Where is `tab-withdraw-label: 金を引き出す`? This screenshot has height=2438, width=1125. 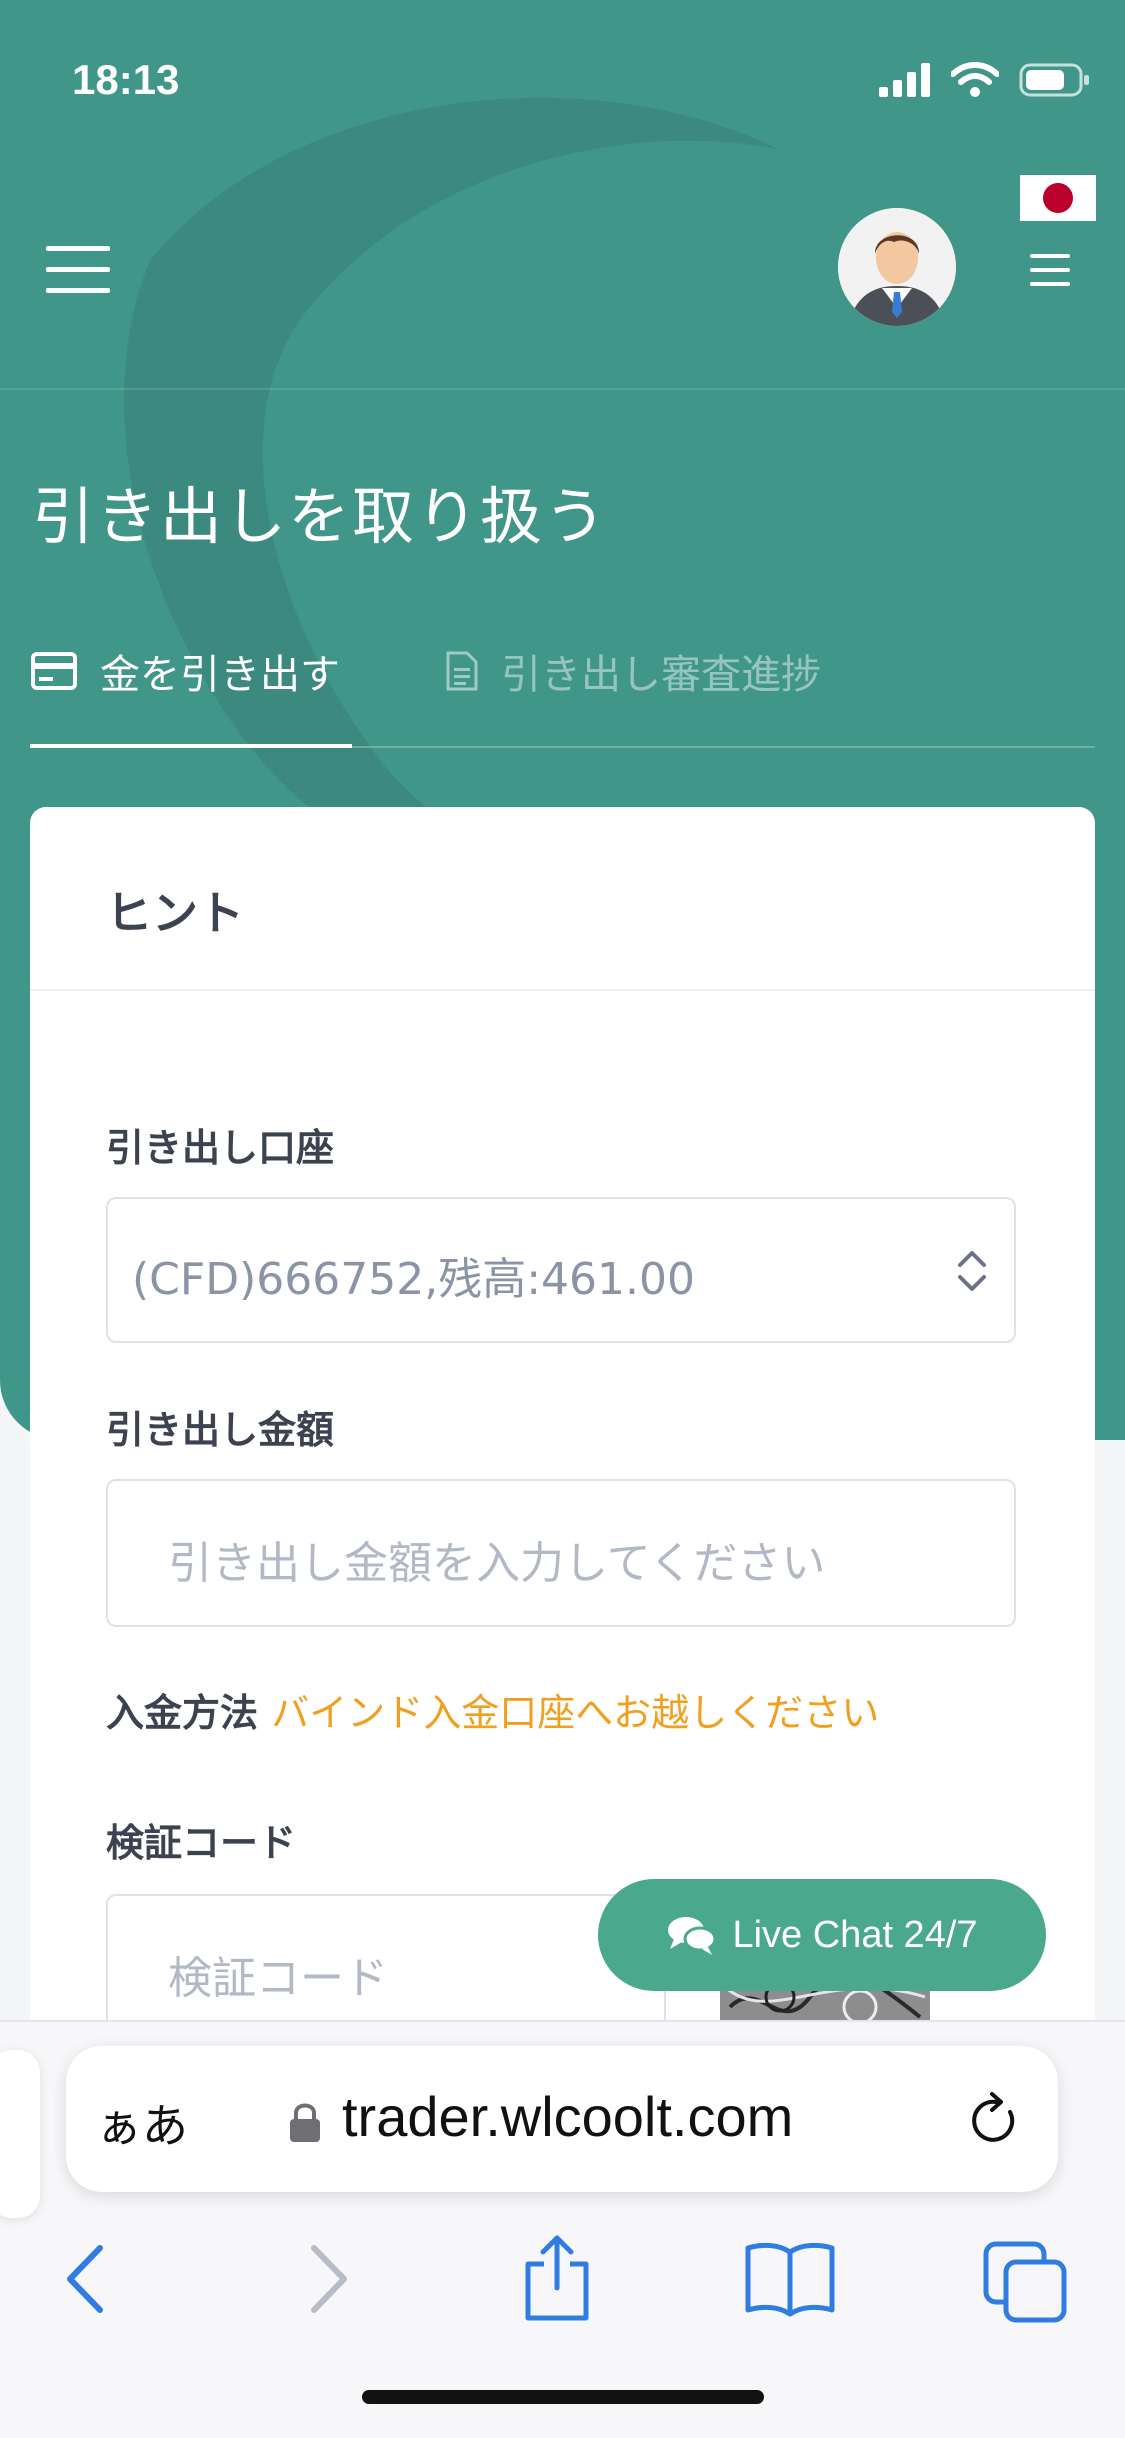 tab-withdraw-label: 金を引き出す is located at coordinates (220, 675).